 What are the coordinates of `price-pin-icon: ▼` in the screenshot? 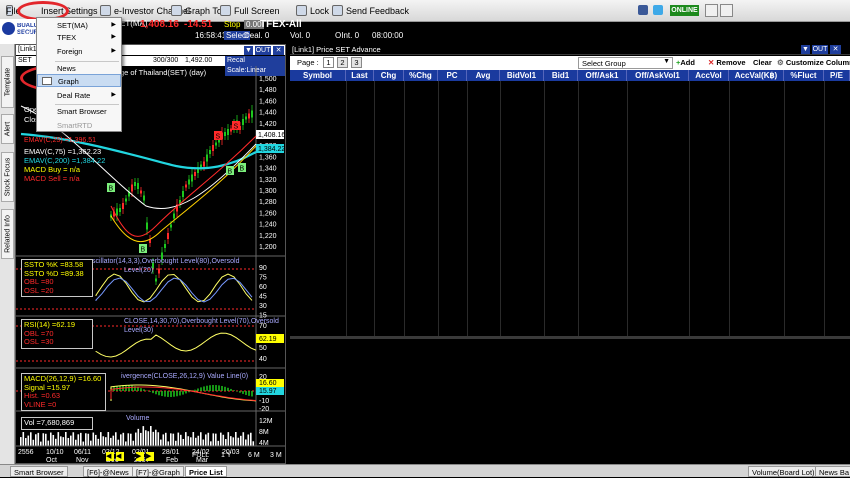 It's located at (805, 49).